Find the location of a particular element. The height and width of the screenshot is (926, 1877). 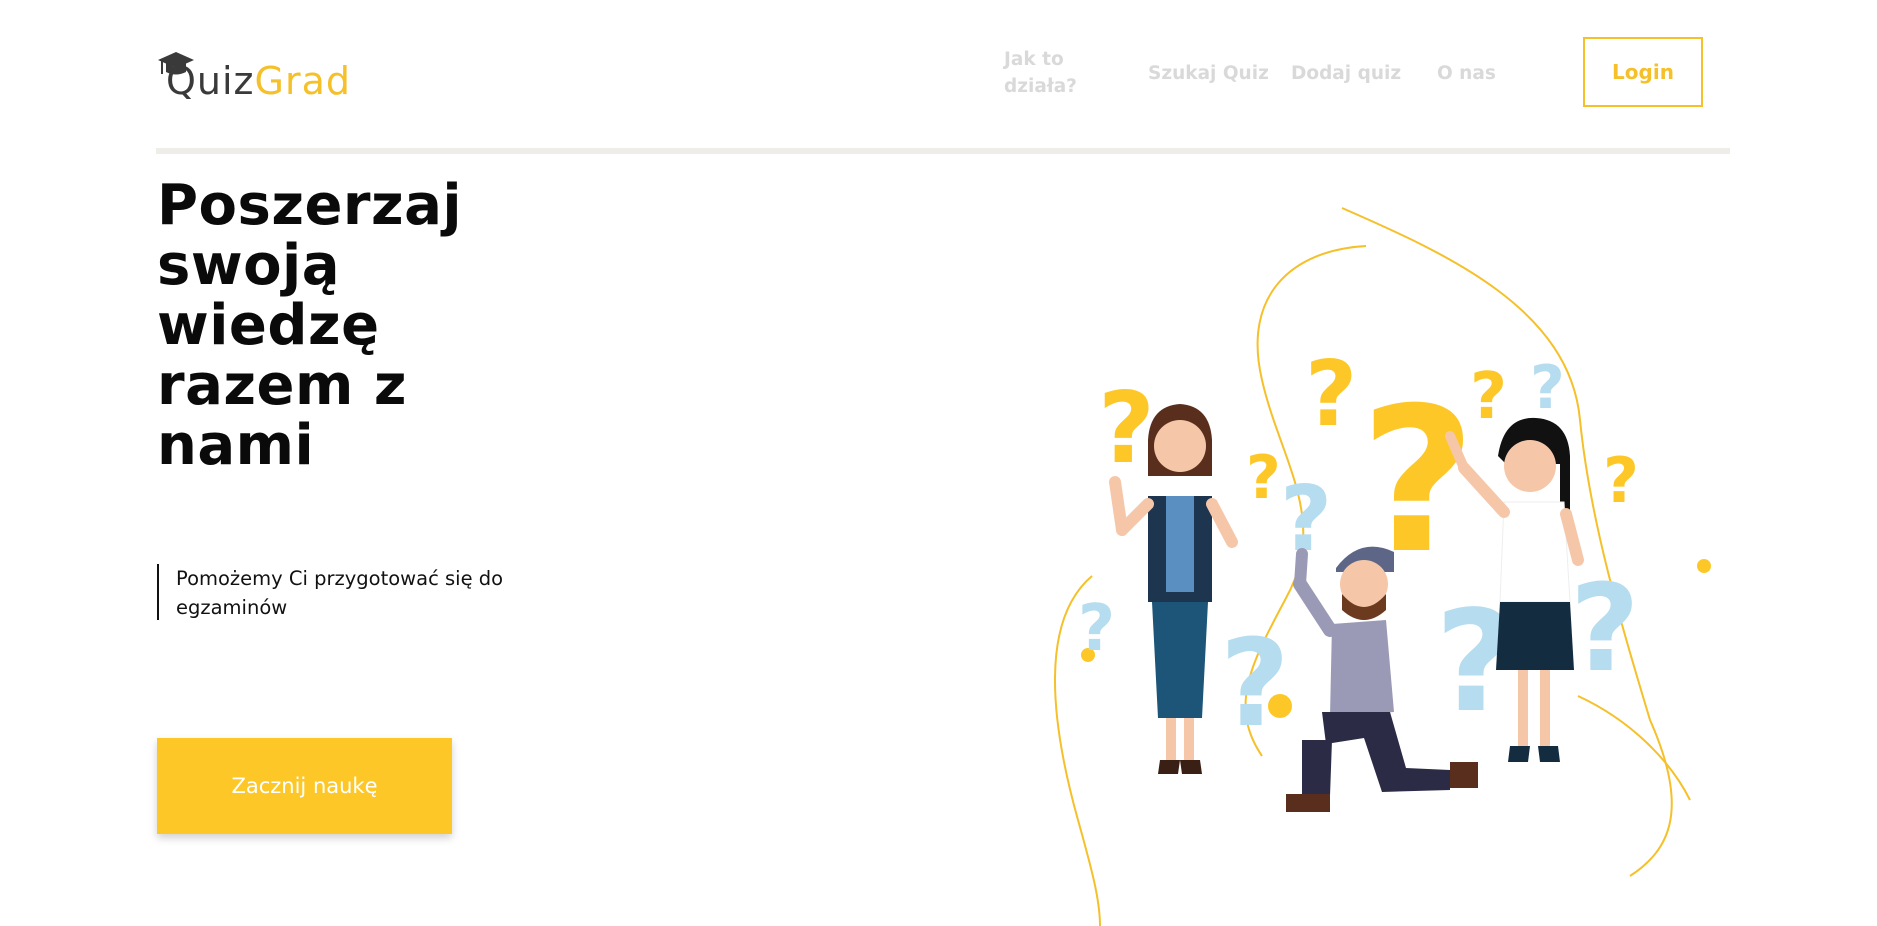

nav-link-search-quiz: Szukaj Quiz is located at coordinates (1208, 73).